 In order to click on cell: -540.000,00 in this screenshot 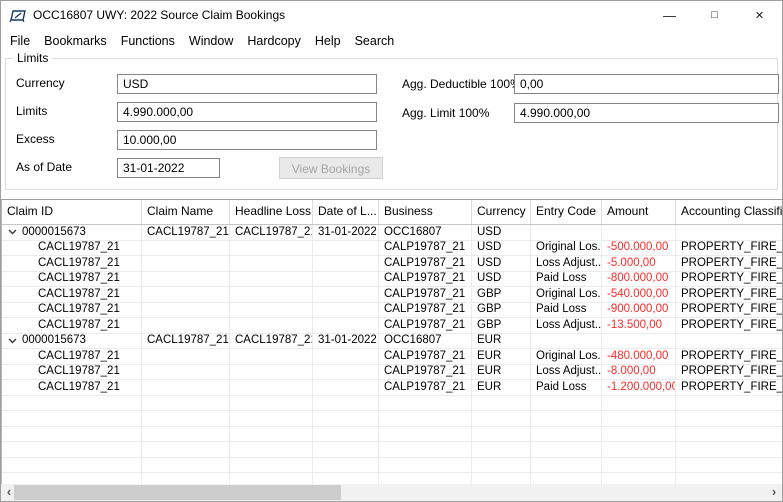, I will do `click(639, 295)`.